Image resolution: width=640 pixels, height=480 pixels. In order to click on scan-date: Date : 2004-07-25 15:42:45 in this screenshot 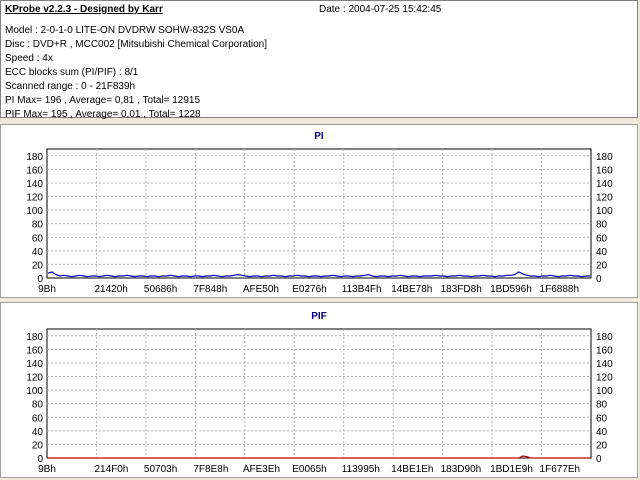, I will do `click(380, 9)`.